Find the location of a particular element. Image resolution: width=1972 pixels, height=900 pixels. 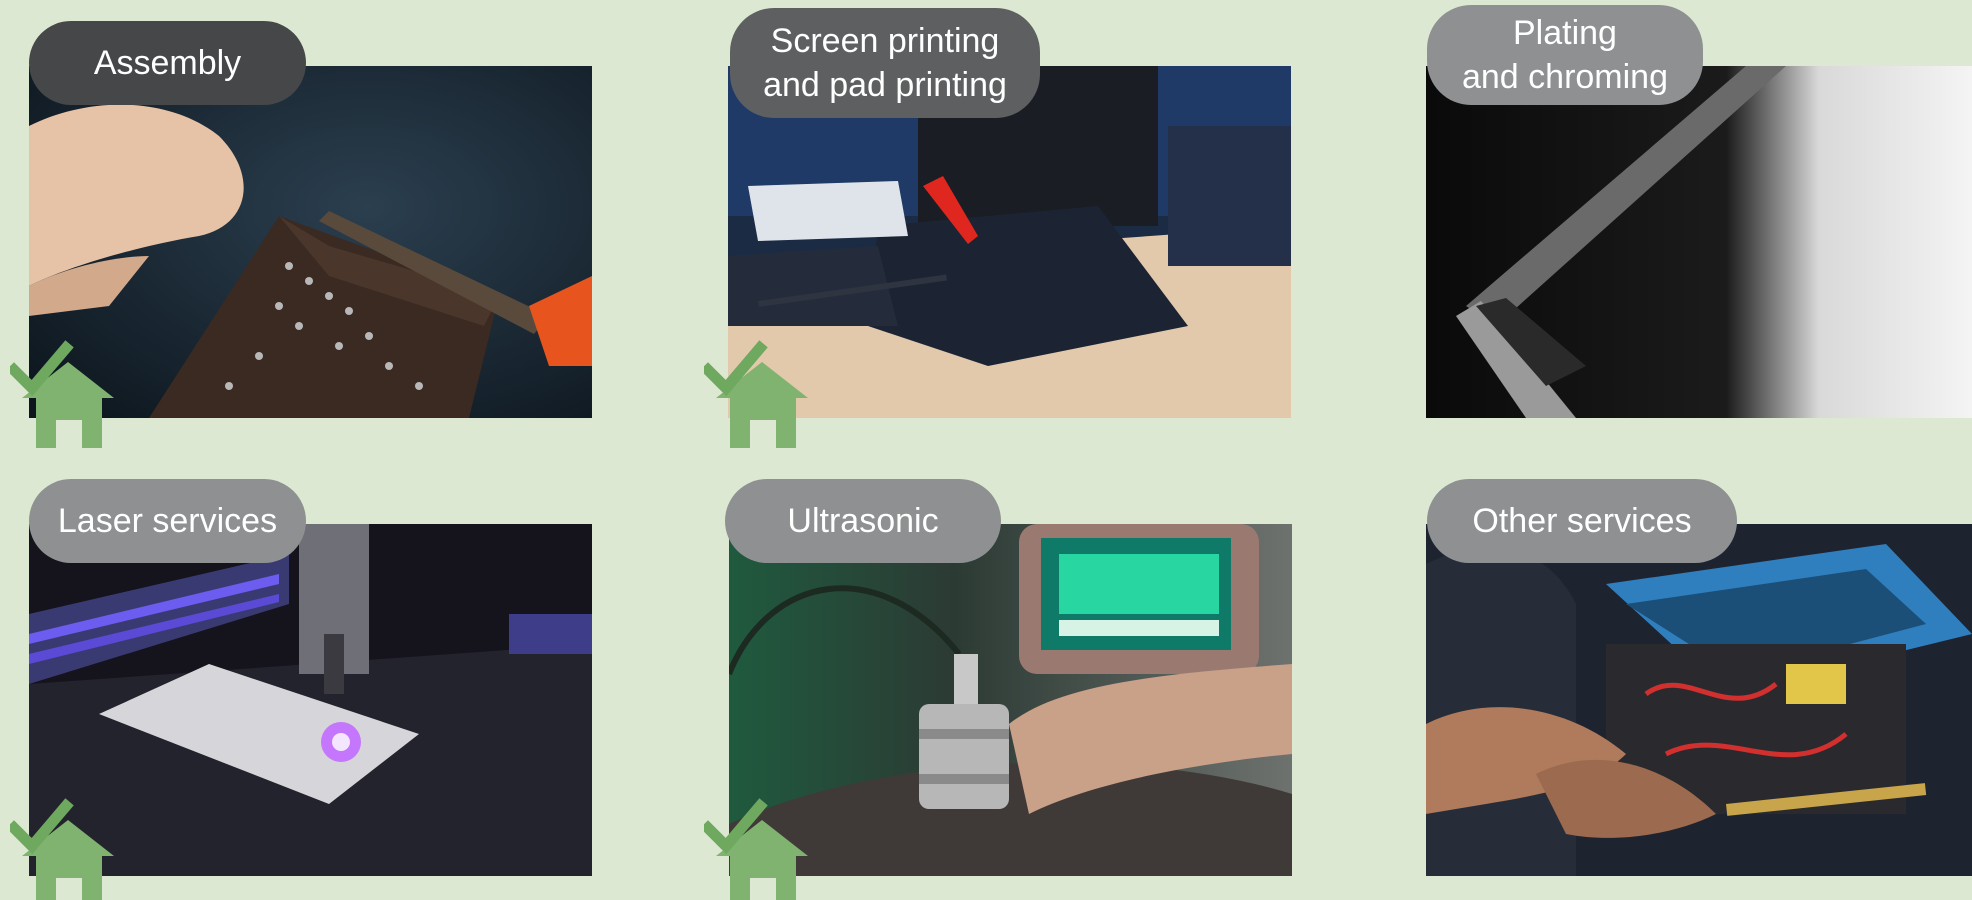

service-label-ultrasonic: Ultrasonic is located at coordinates (863, 521).